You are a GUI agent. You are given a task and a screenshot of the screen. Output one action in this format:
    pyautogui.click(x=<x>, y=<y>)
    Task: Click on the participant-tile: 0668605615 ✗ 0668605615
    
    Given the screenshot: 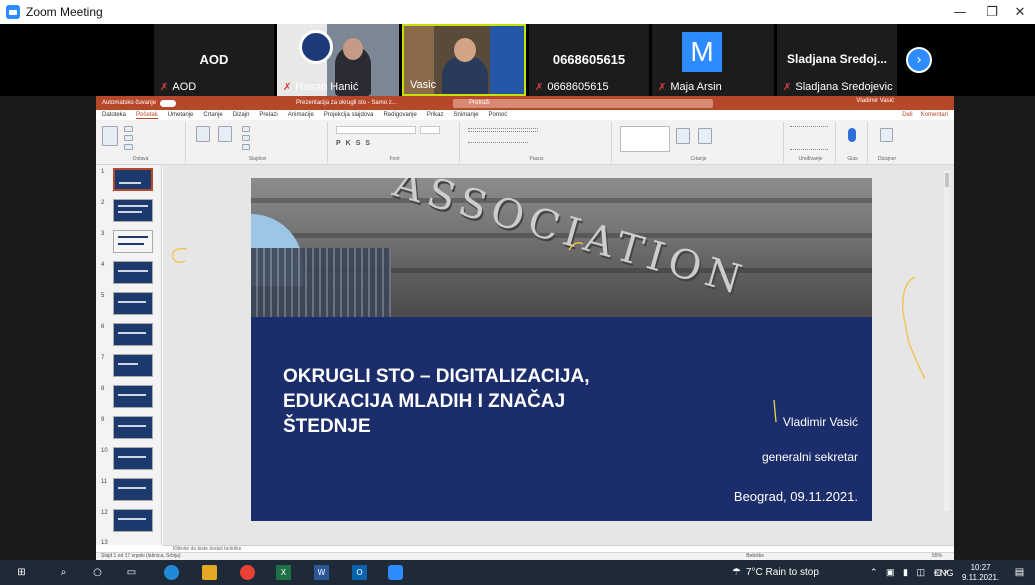 What is the action you would take?
    pyautogui.click(x=589, y=60)
    